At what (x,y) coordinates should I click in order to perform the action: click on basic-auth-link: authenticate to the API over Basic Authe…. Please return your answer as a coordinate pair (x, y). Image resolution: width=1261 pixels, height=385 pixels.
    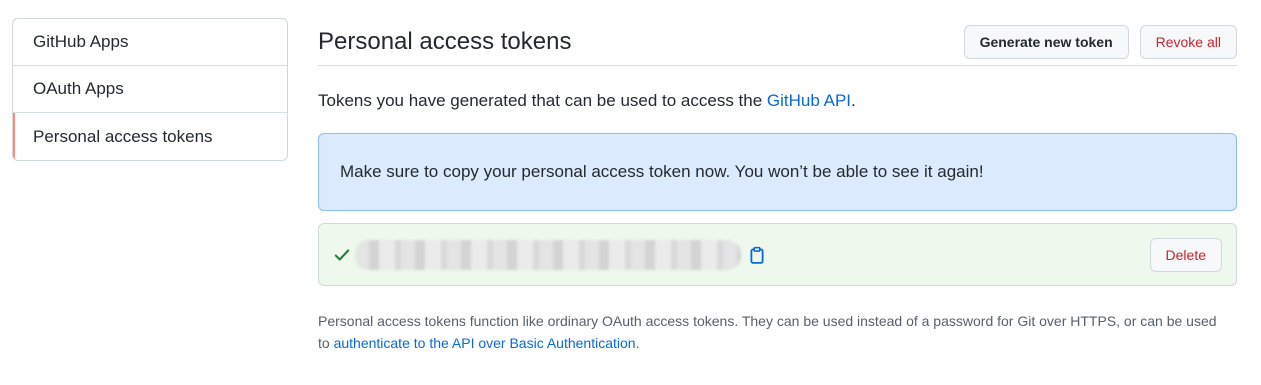
    Looking at the image, I should click on (485, 343).